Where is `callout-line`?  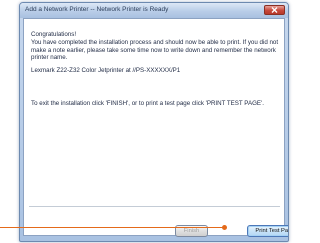
callout-line is located at coordinates (112, 227).